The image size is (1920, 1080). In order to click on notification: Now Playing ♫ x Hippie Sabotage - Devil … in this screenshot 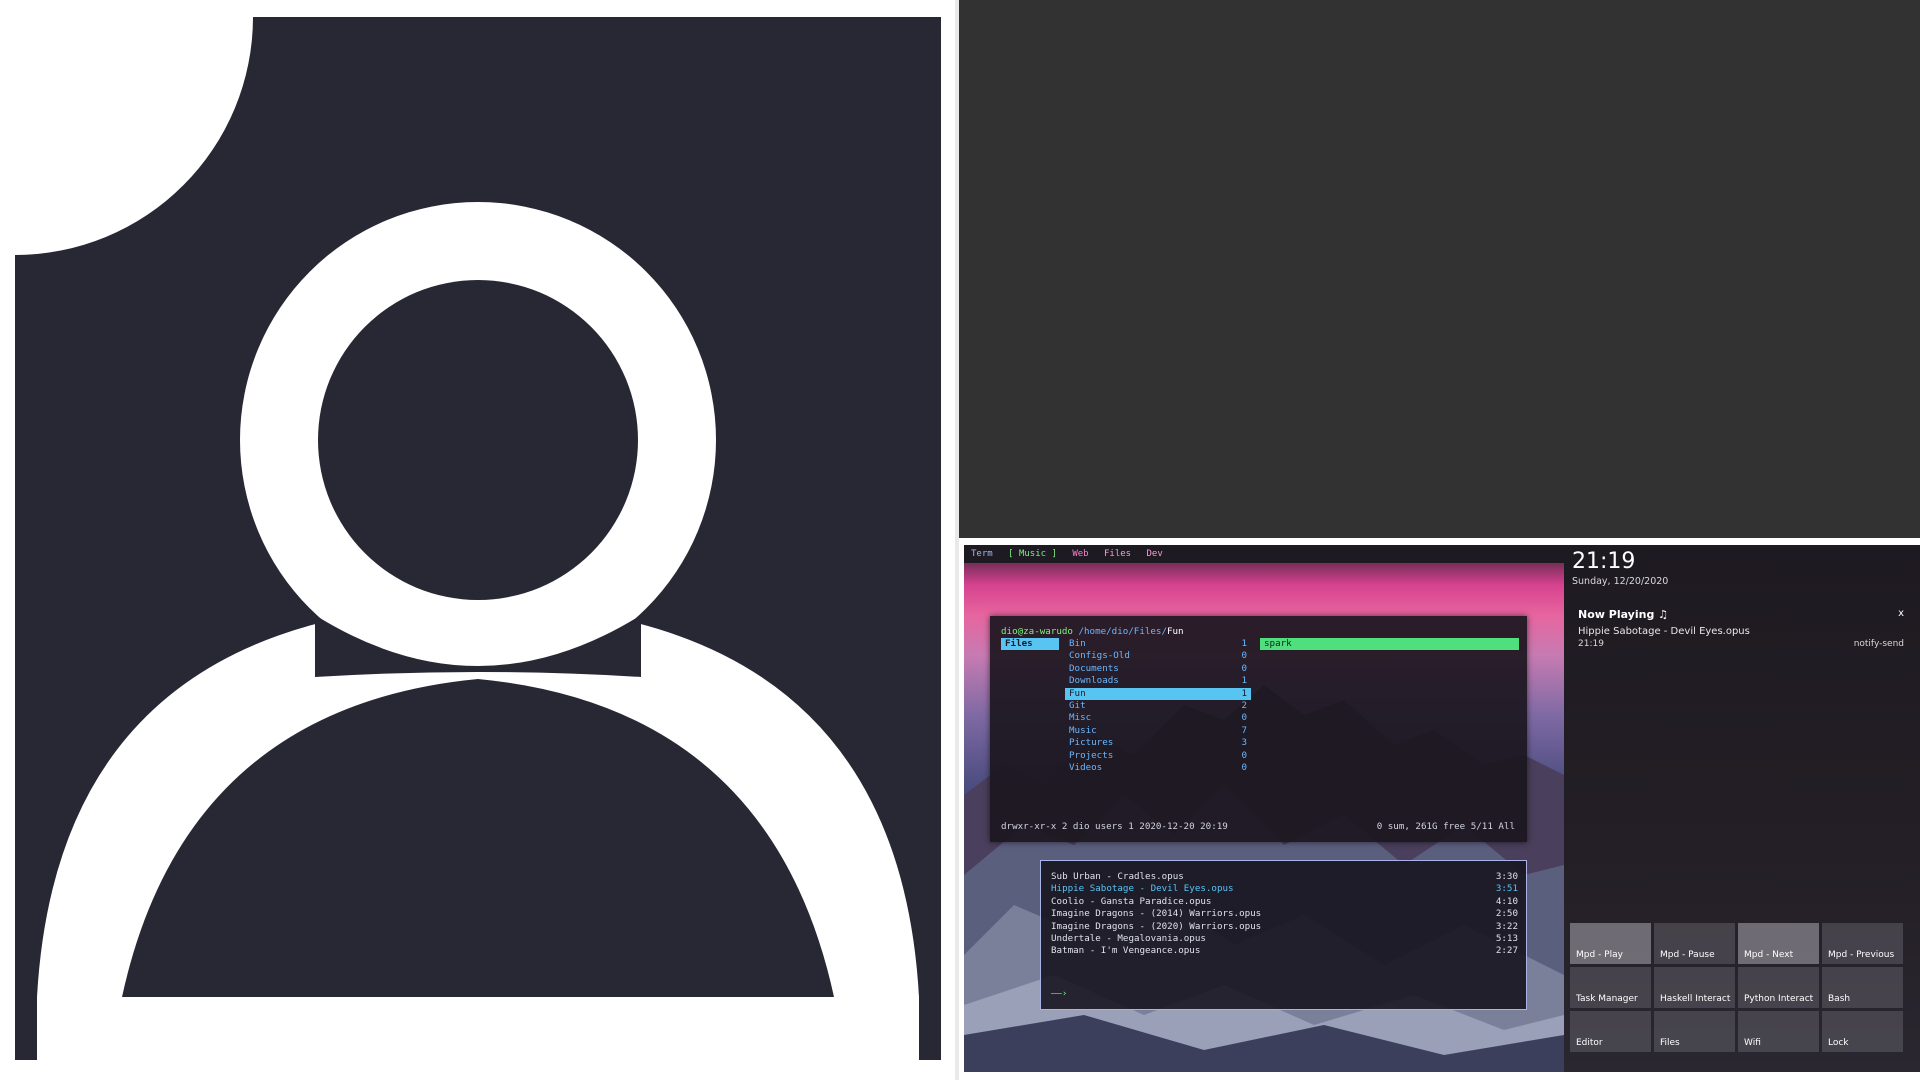, I will do `click(1742, 630)`.